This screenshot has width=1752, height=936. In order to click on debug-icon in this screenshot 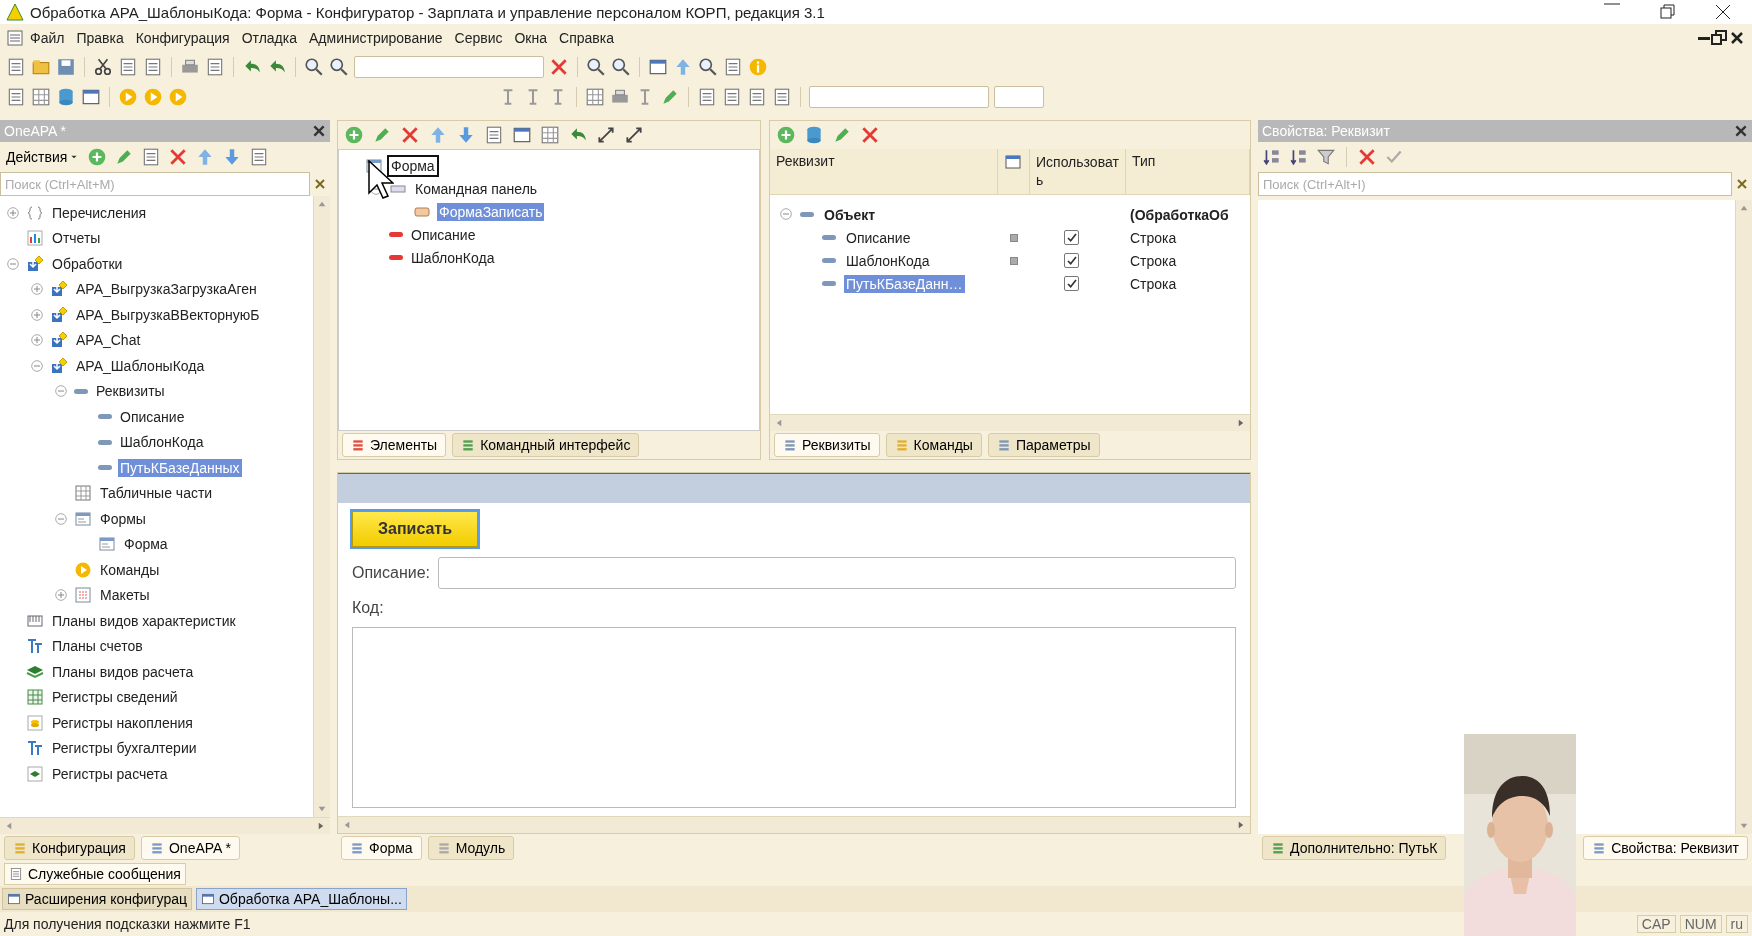, I will do `click(153, 97)`.